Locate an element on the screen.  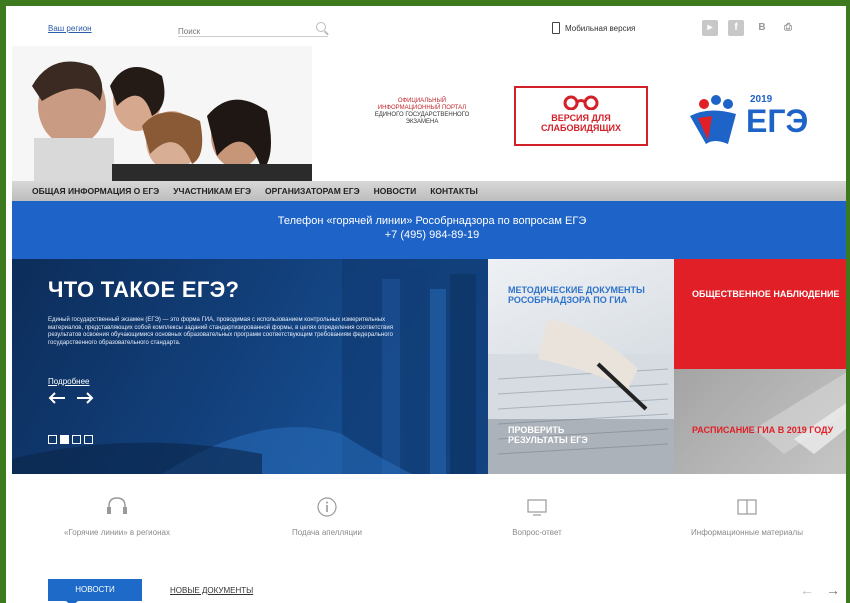
ege-logo: 2019 ЕГЭ is located at coordinates (759, 120).